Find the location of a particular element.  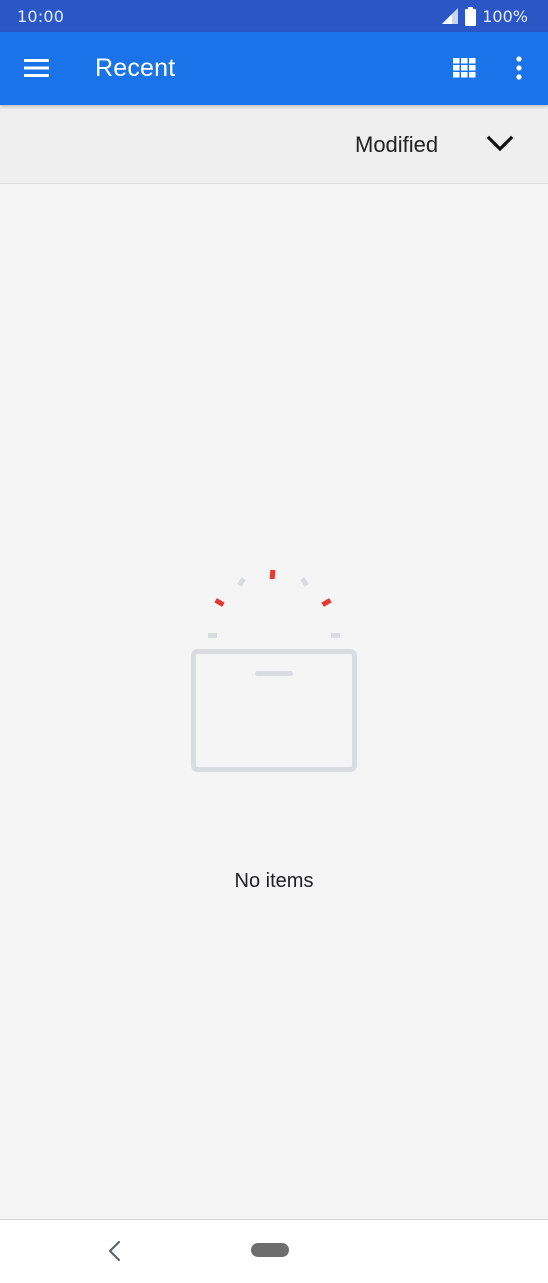

battery-icon is located at coordinates (471, 16).